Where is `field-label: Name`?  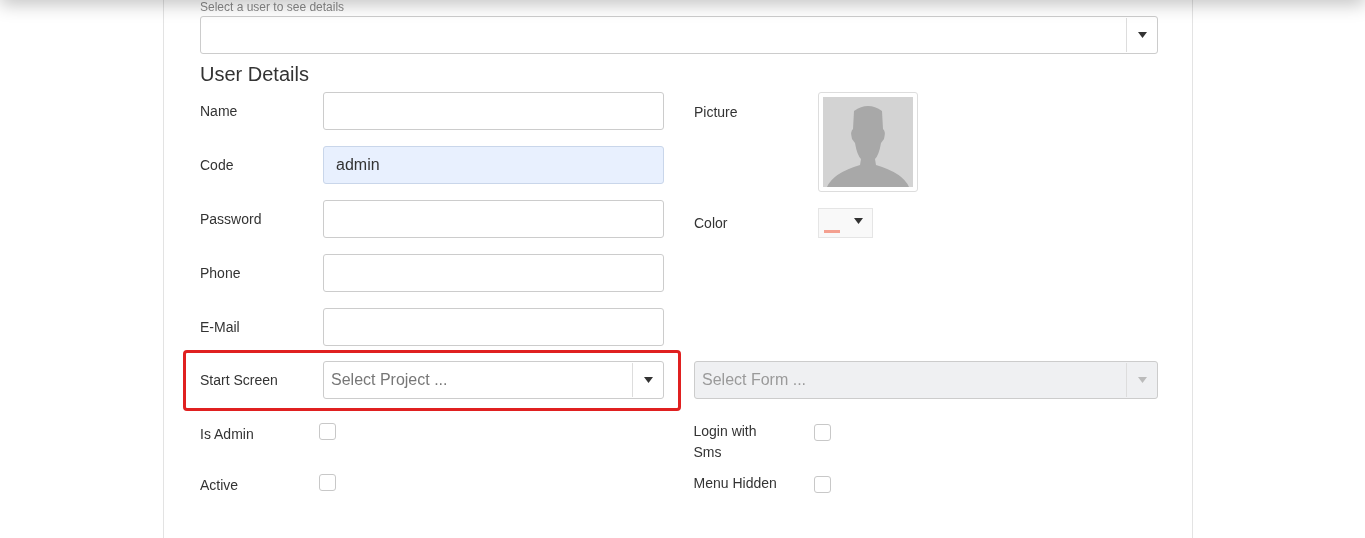 field-label: Name is located at coordinates (219, 111).